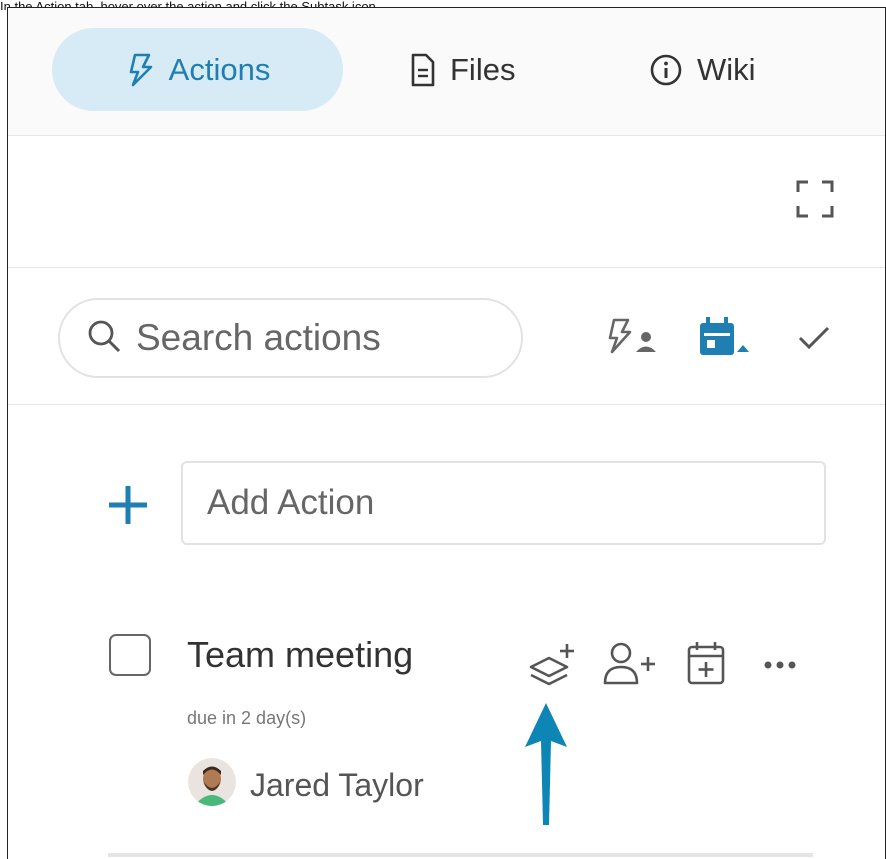 Image resolution: width=886 pixels, height=859 pixels. I want to click on assignee-name: Jared Taylor, so click(337, 785).